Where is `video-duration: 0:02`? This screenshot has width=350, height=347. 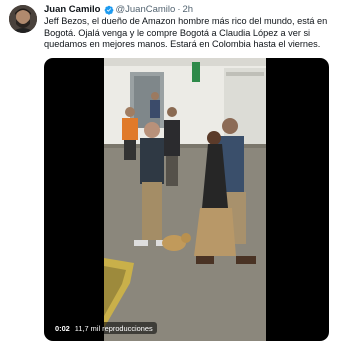 video-duration: 0:02 is located at coordinates (62, 328).